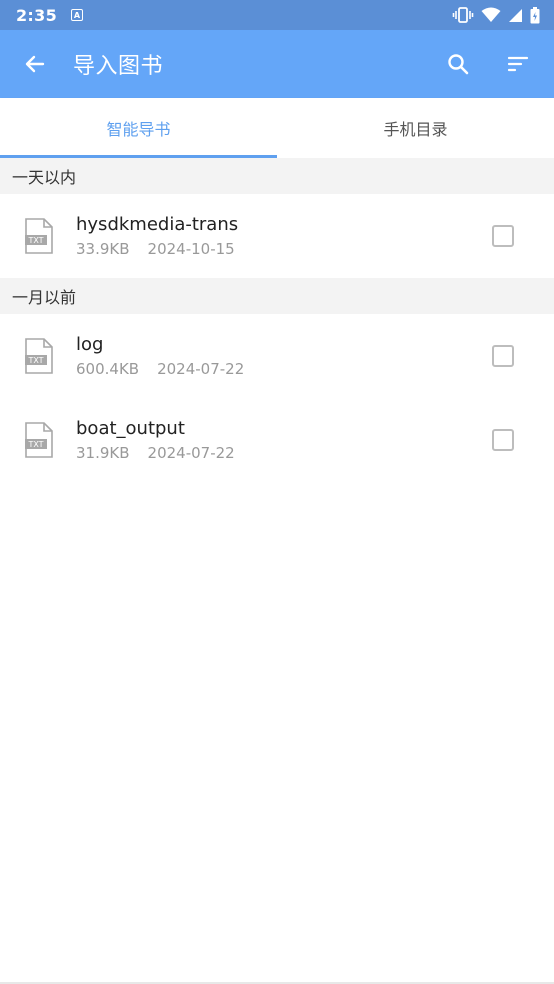 This screenshot has width=554, height=984. What do you see at coordinates (277, 296) in the screenshot?
I see `section-header: 一月以前` at bounding box center [277, 296].